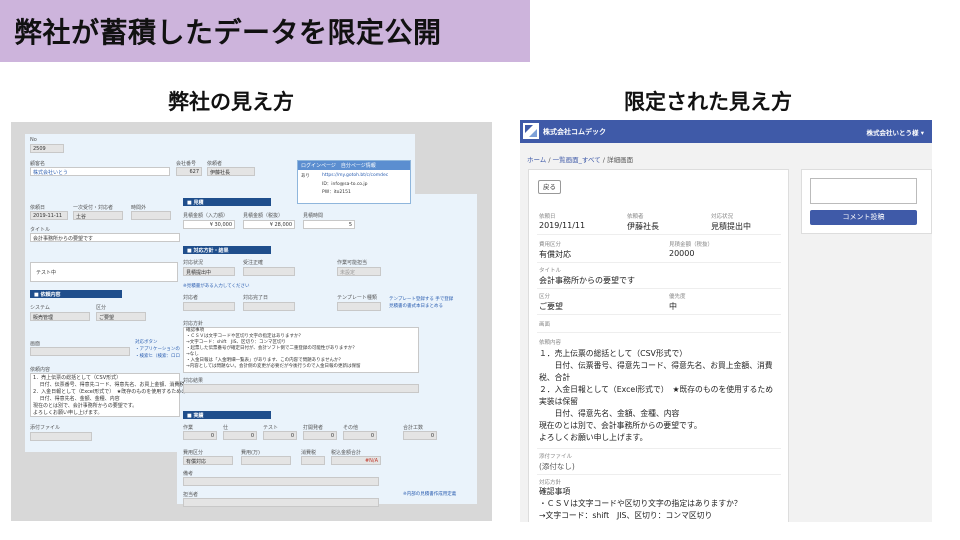 This screenshot has height=540, width=960. Describe the element at coordinates (189, 171) in the screenshot. I see `member-no-field: 627` at that location.